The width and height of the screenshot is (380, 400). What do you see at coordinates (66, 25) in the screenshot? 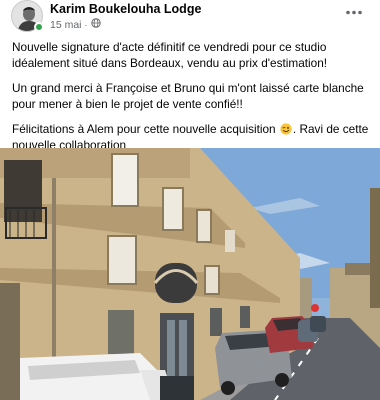
I see `post-date: 15 mai` at bounding box center [66, 25].